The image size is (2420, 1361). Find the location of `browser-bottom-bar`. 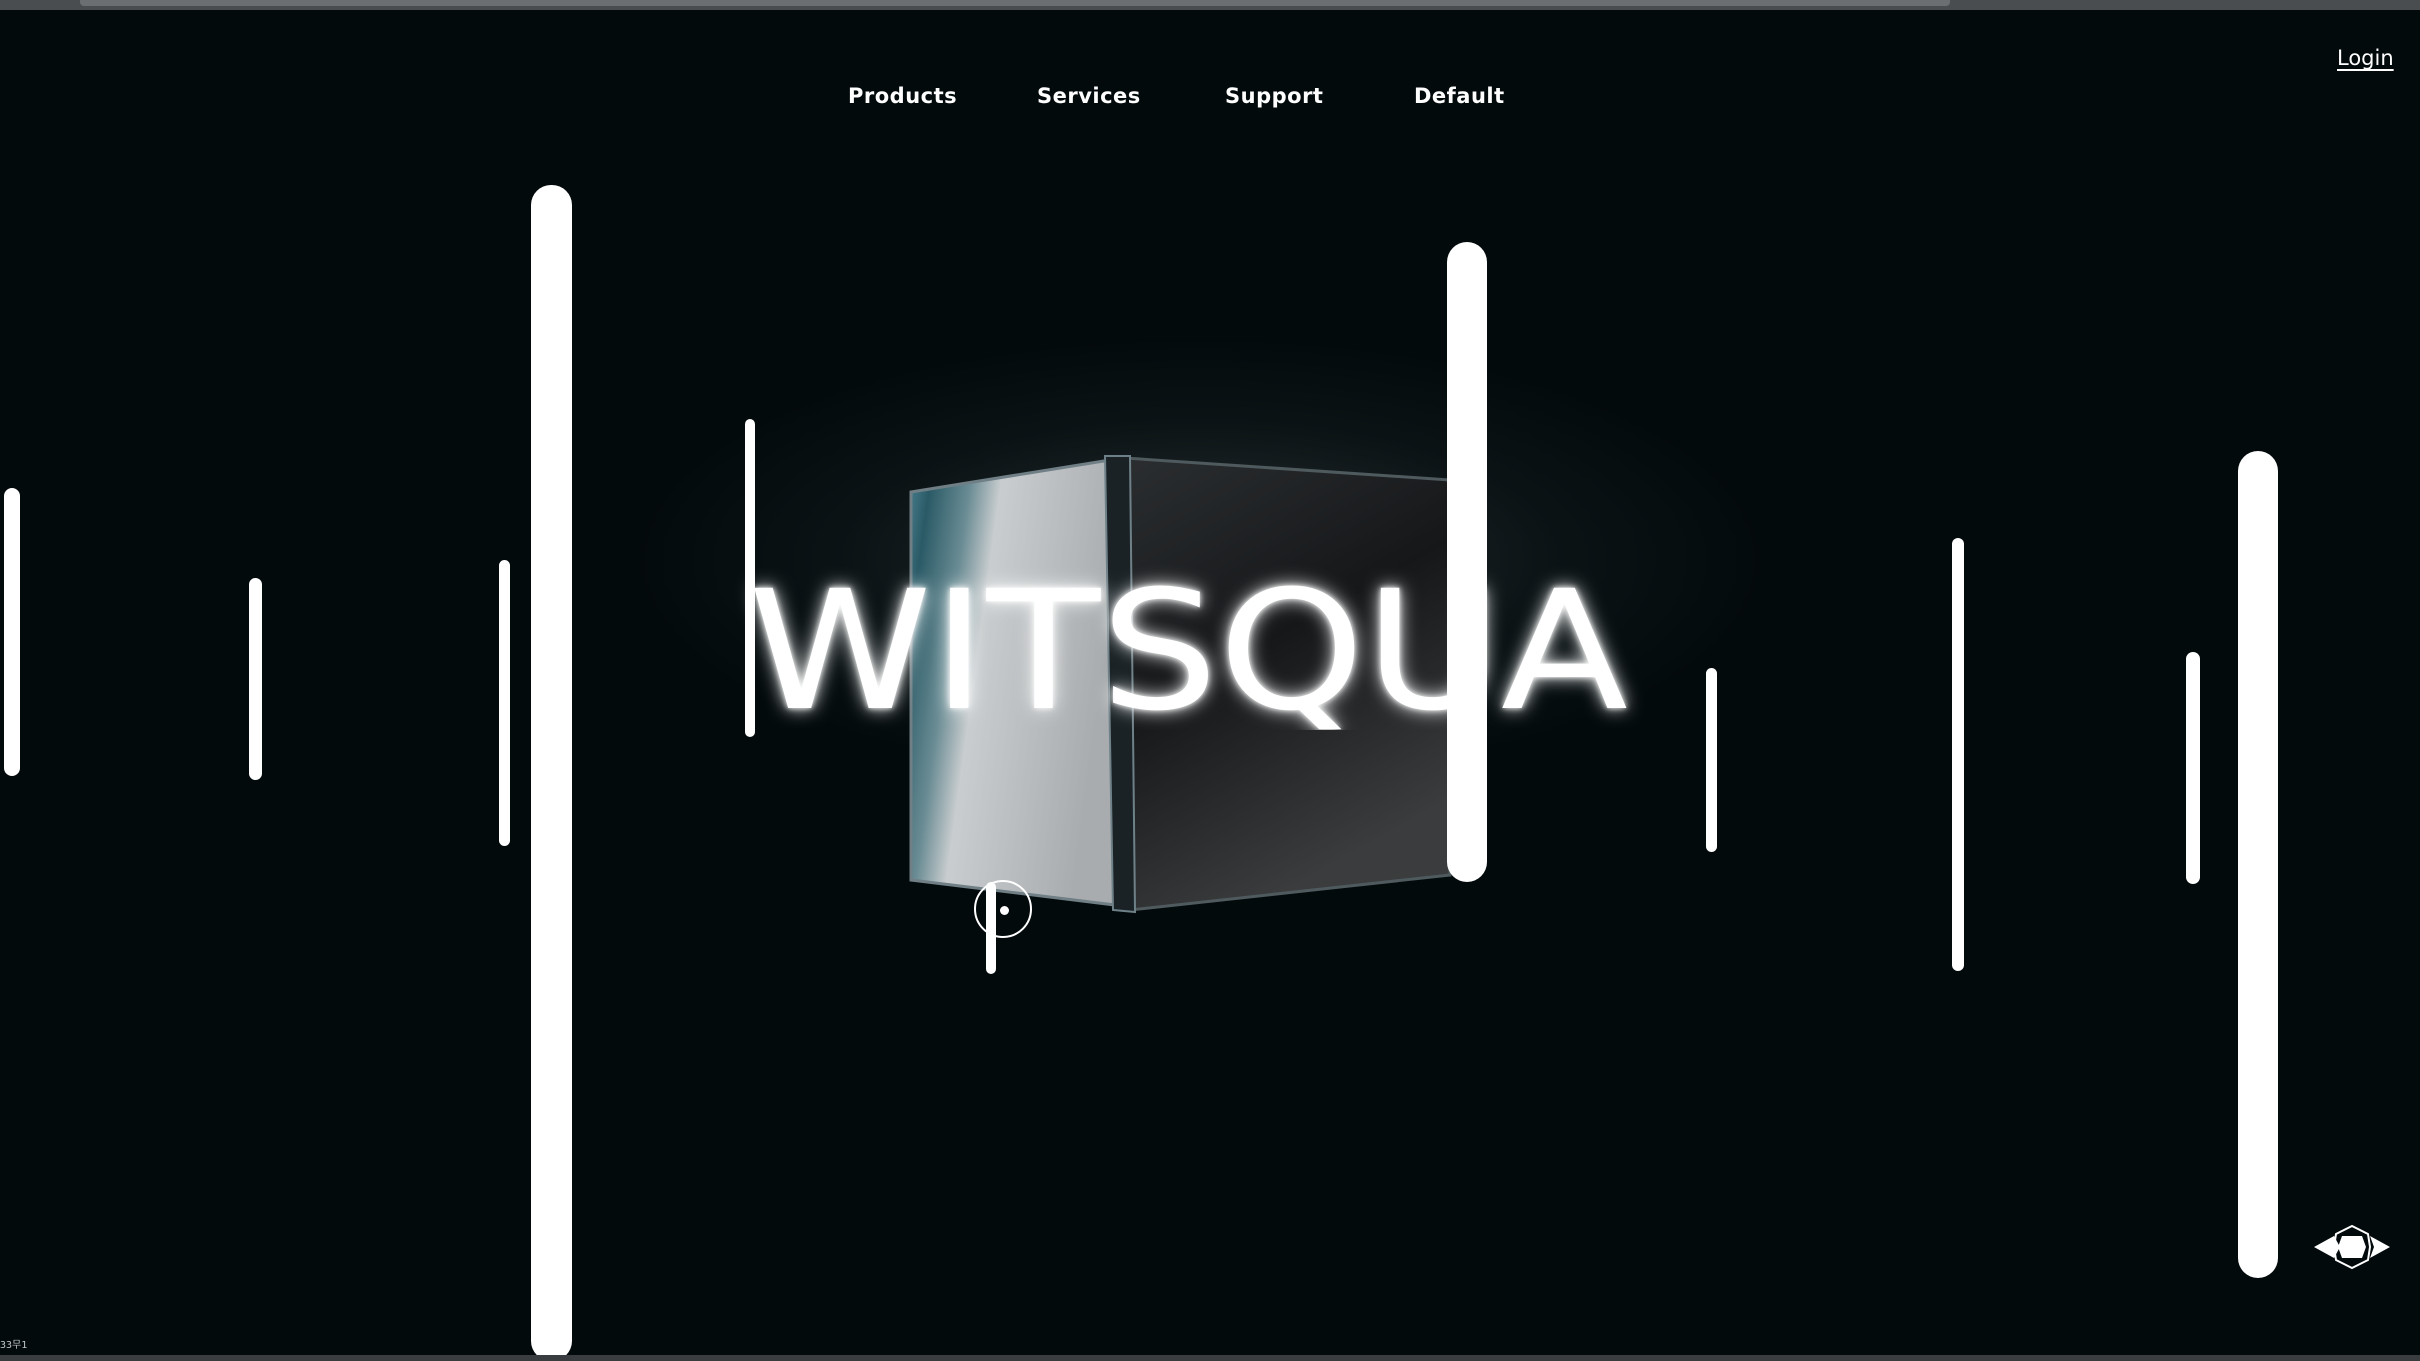

browser-bottom-bar is located at coordinates (1210, 1358).